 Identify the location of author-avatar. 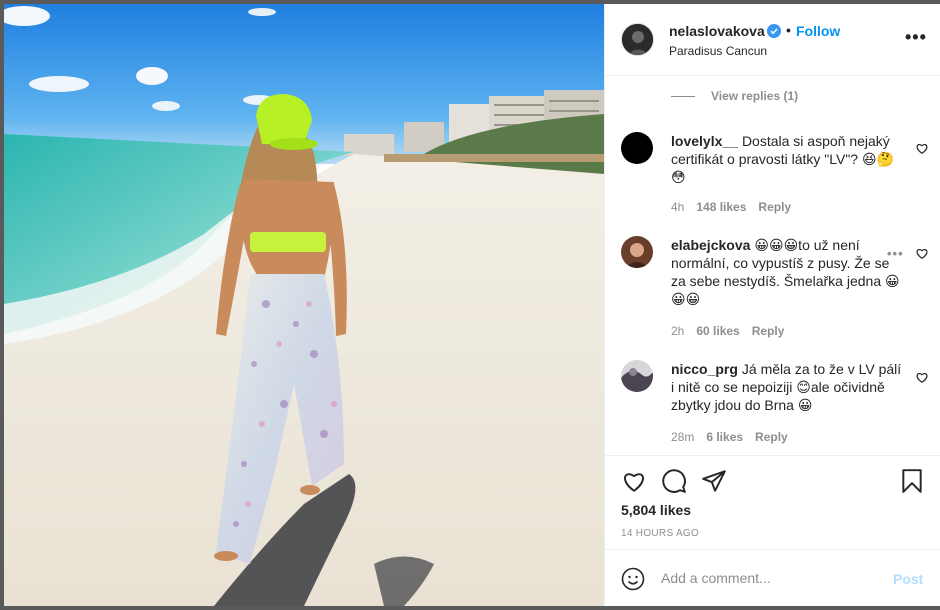
(637, 39).